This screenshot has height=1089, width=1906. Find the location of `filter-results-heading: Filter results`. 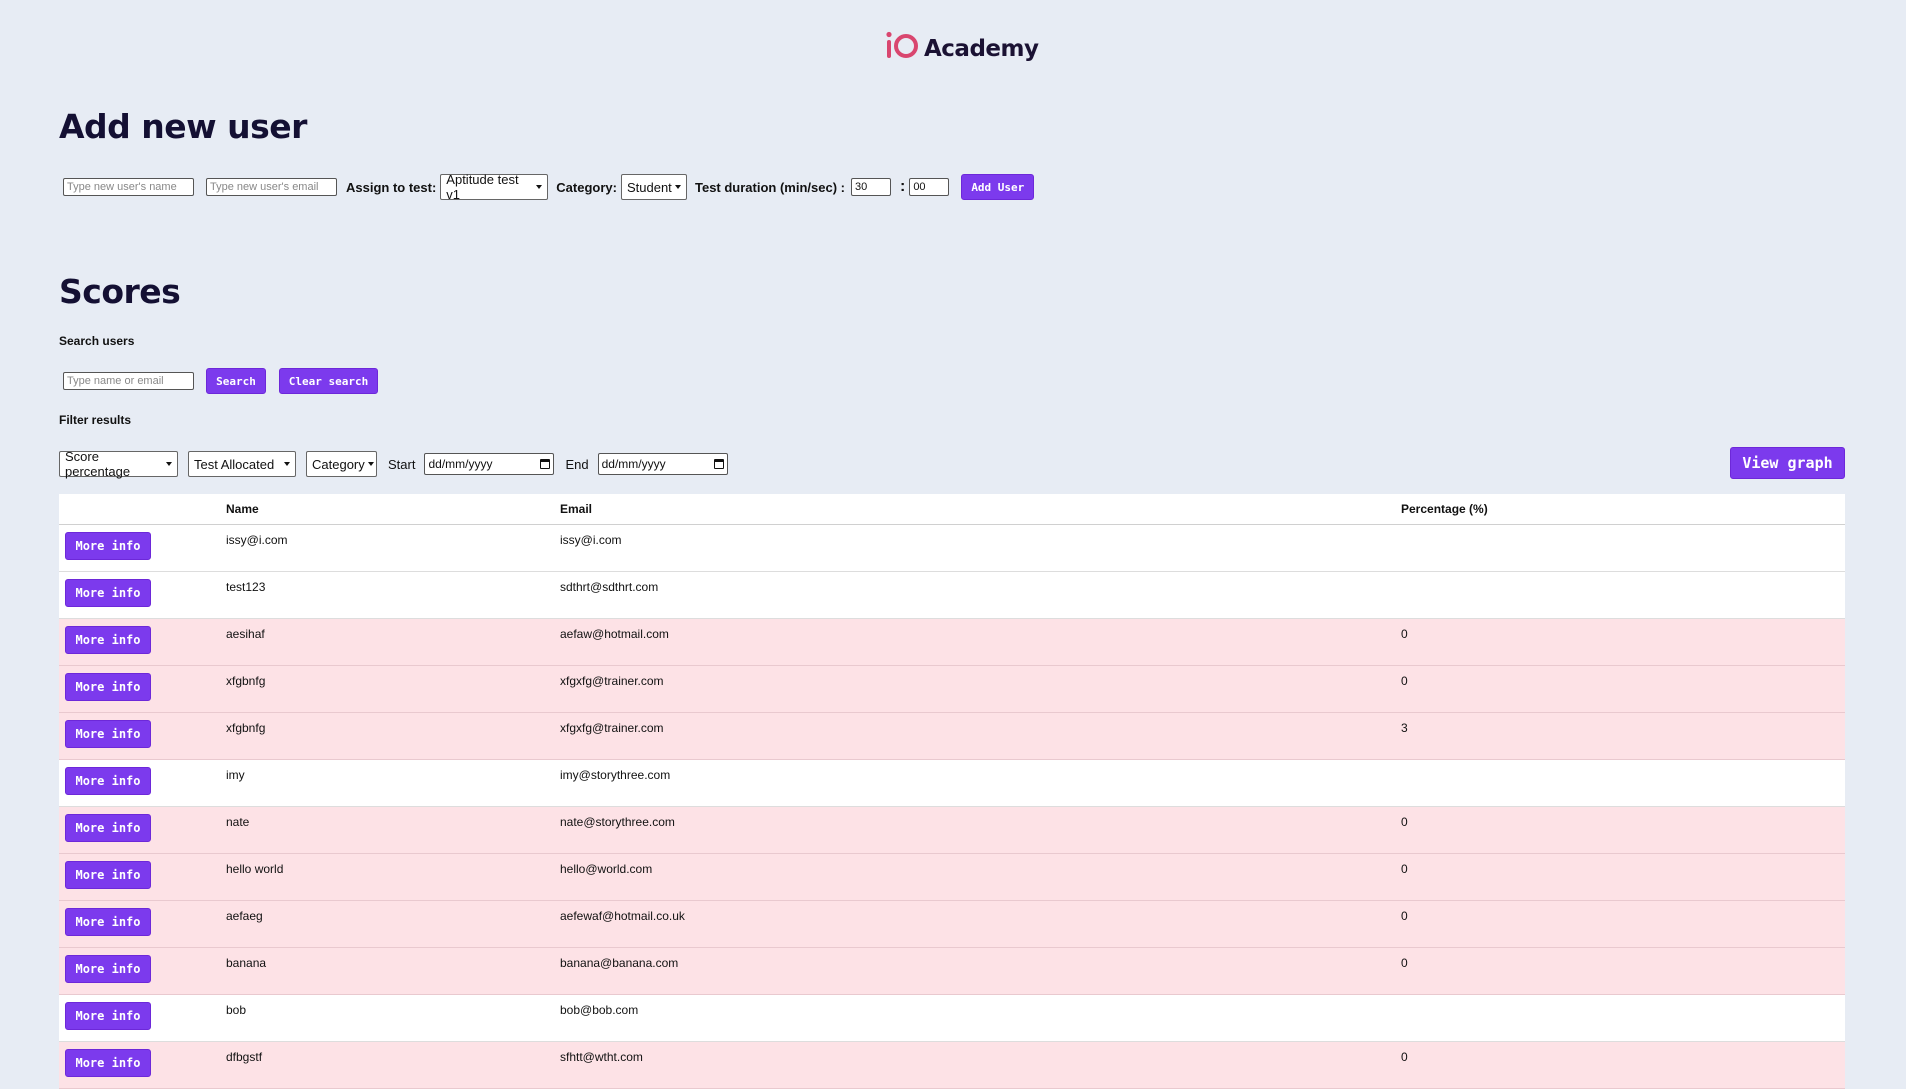

filter-results-heading: Filter results is located at coordinates (95, 420).